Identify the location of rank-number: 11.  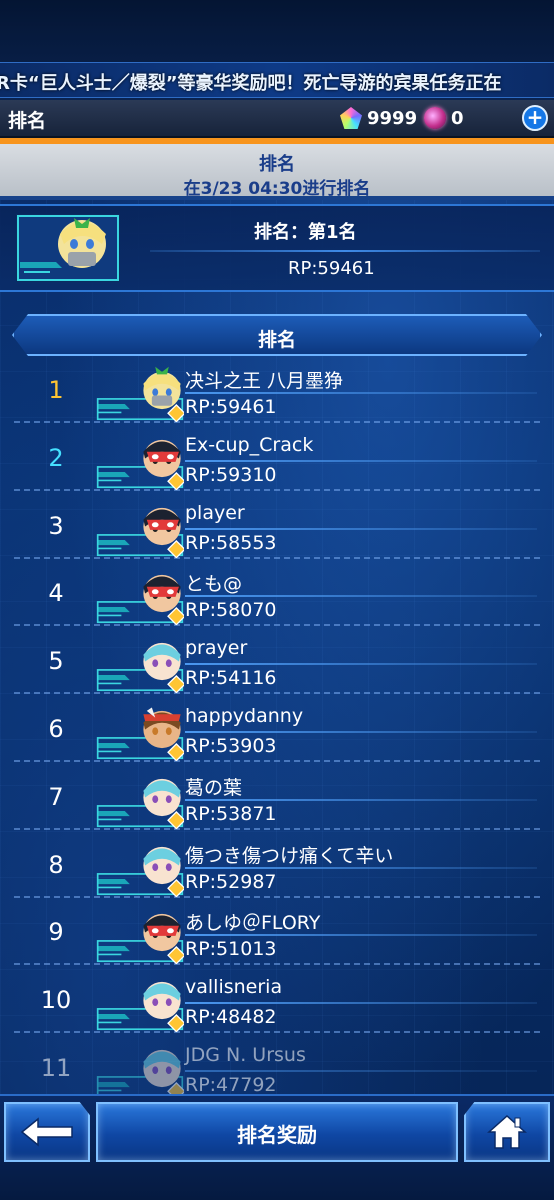
(56, 1068).